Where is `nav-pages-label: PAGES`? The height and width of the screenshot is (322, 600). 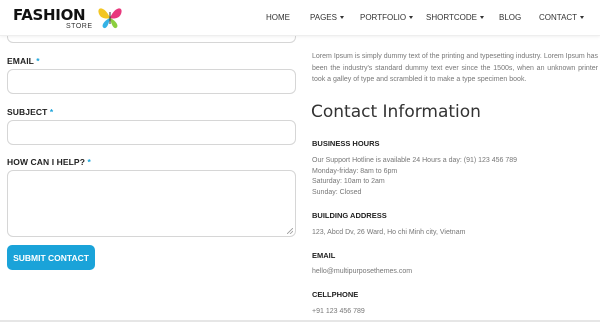
nav-pages-label: PAGES is located at coordinates (323, 17).